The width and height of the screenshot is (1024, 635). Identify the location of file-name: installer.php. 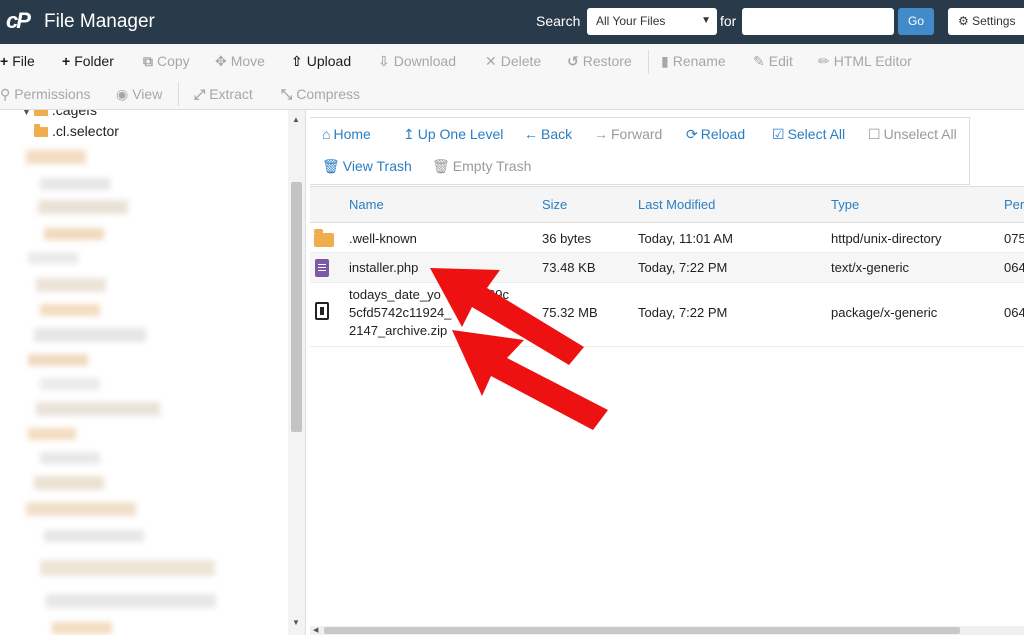
(384, 267).